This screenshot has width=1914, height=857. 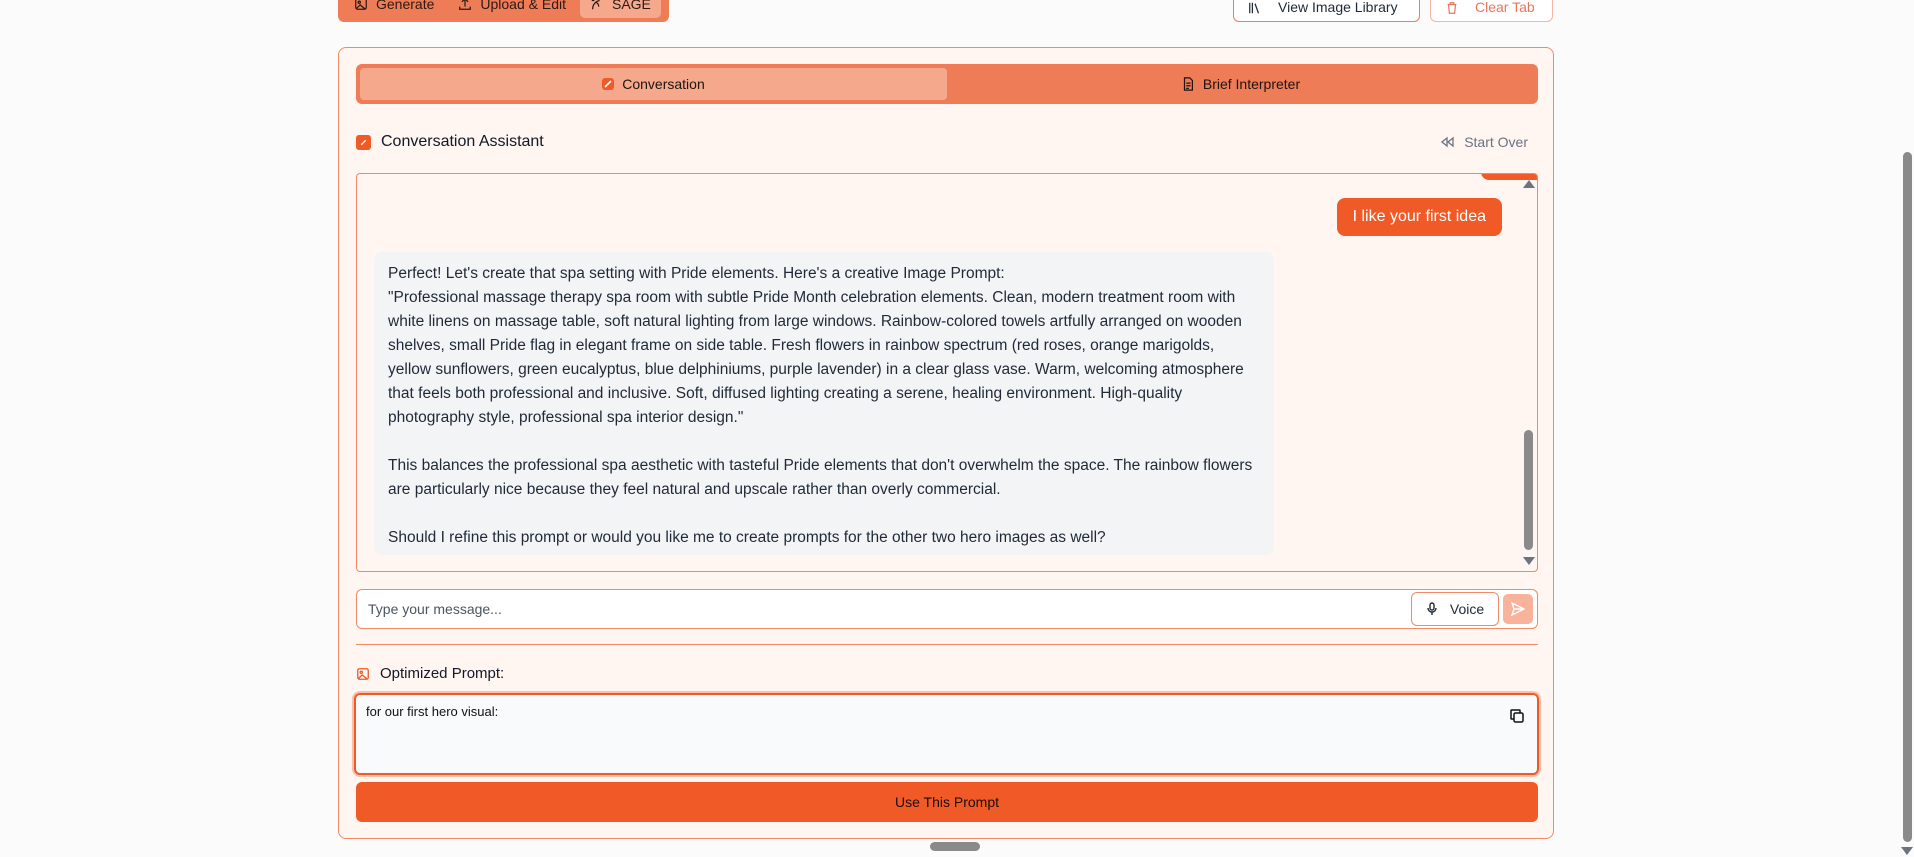 I want to click on clear-tab-label: Clear Tab, so click(x=1505, y=7).